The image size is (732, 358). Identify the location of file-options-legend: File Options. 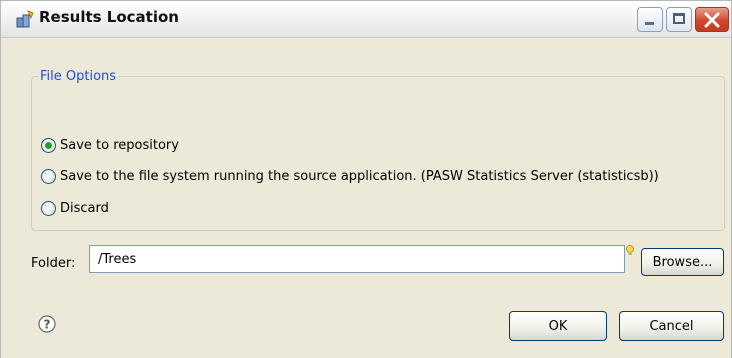
(78, 76).